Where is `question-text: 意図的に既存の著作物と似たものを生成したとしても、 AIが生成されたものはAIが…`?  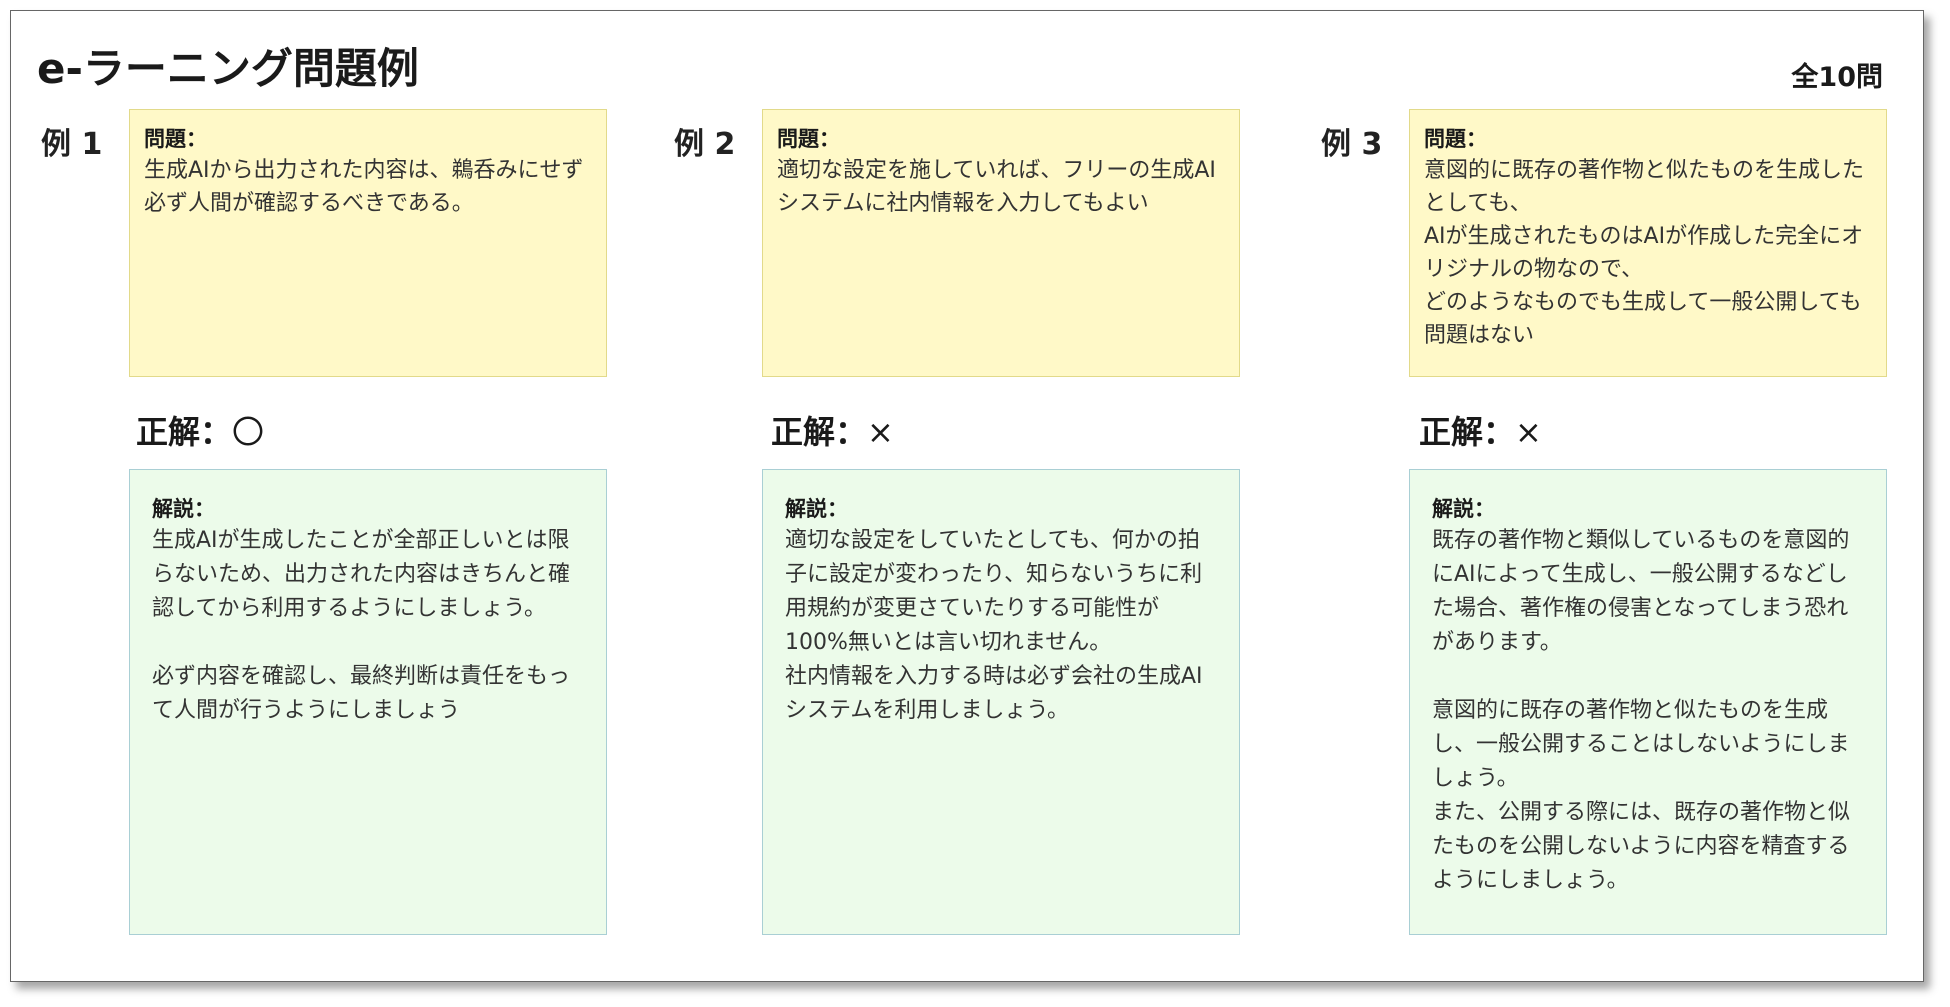
question-text: 意図的に既存の著作物と似たものを生成したとしても、 AIが生成されたものはAIが… is located at coordinates (1644, 253).